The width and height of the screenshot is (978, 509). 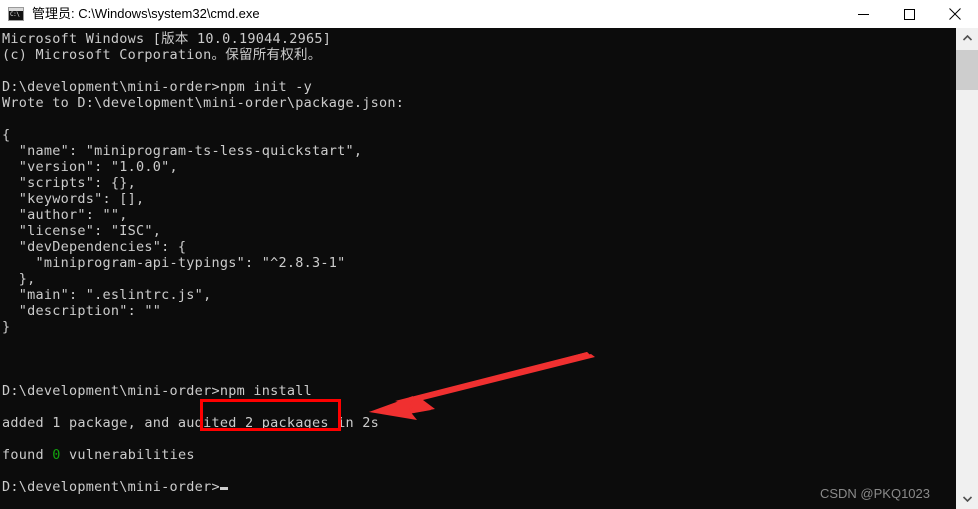 I want to click on scroll-thumb, so click(x=967, y=70).